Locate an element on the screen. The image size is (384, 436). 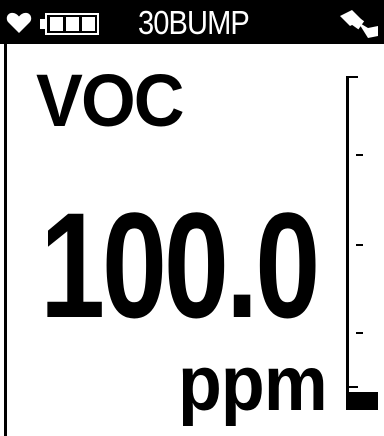
bar-graph-fill is located at coordinates (362, 401).